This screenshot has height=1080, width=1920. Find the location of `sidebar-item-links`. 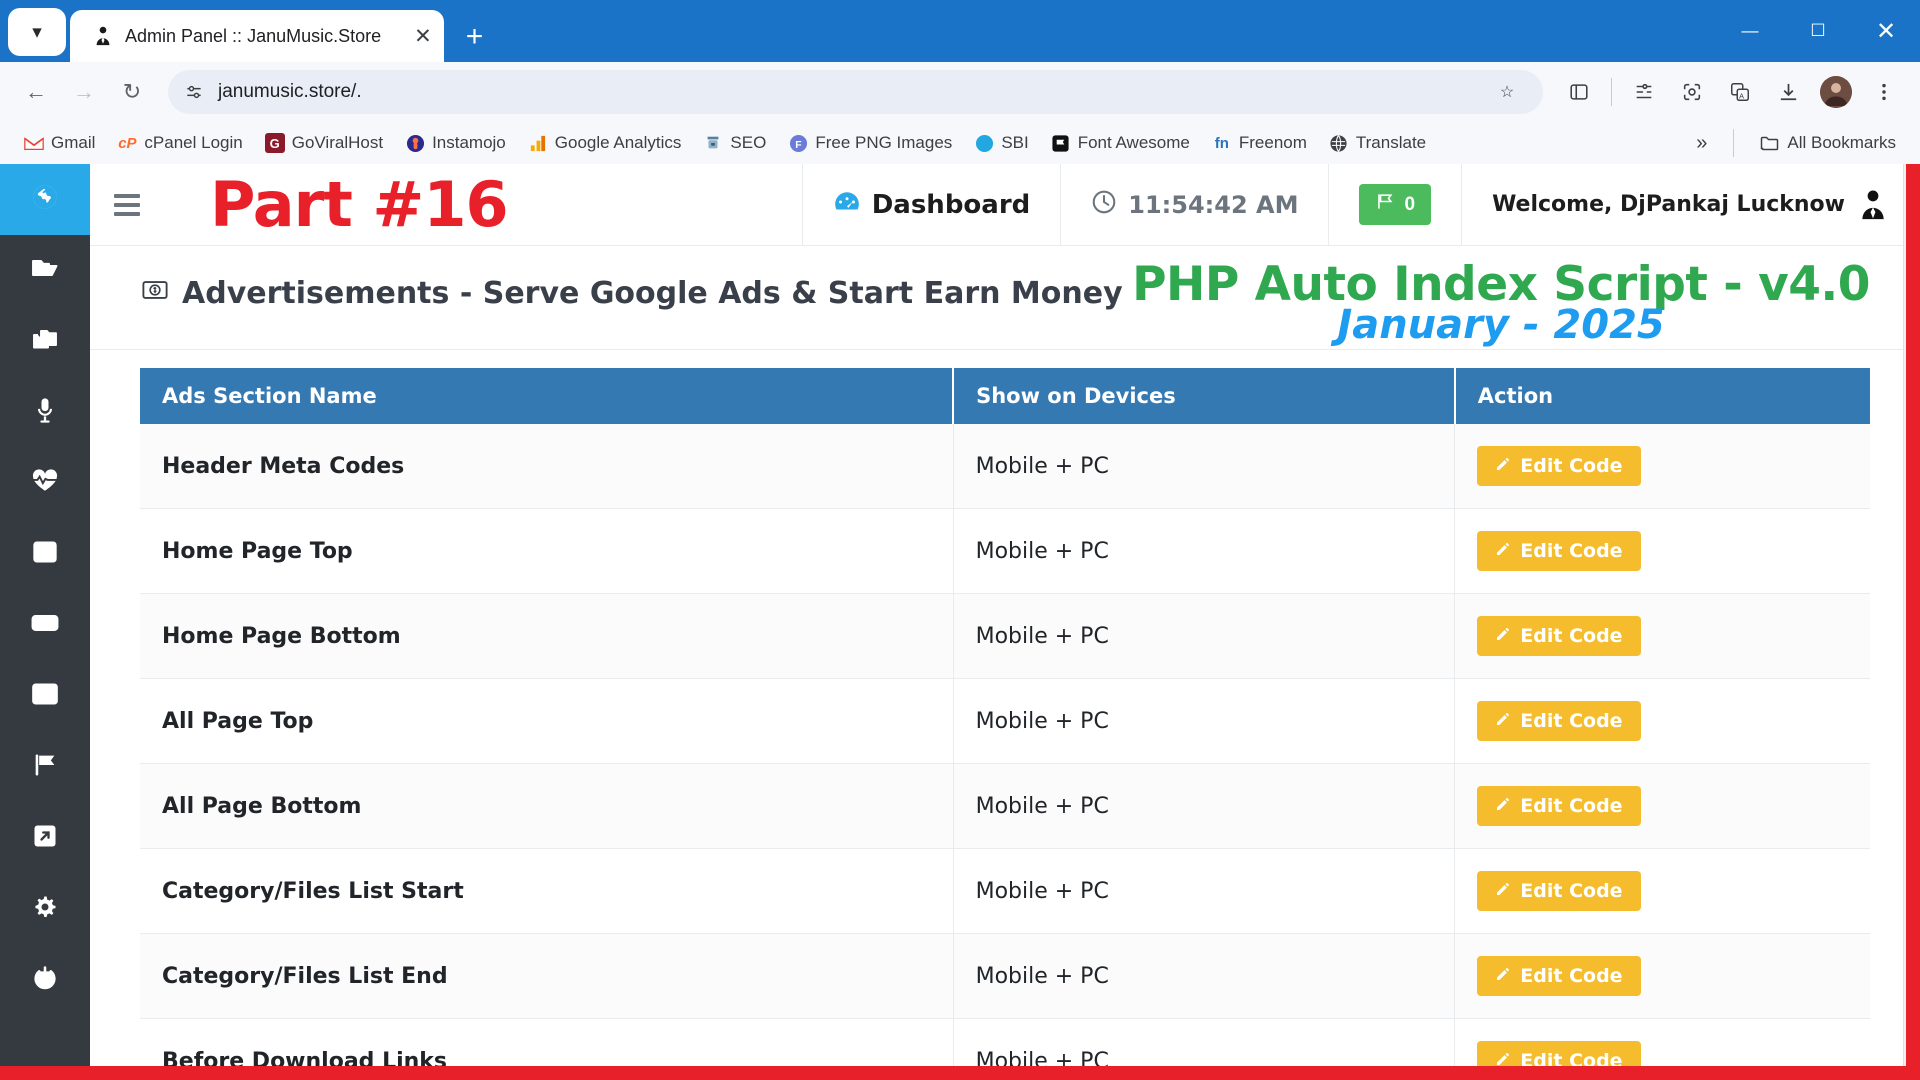

sidebar-item-links is located at coordinates (45, 838).